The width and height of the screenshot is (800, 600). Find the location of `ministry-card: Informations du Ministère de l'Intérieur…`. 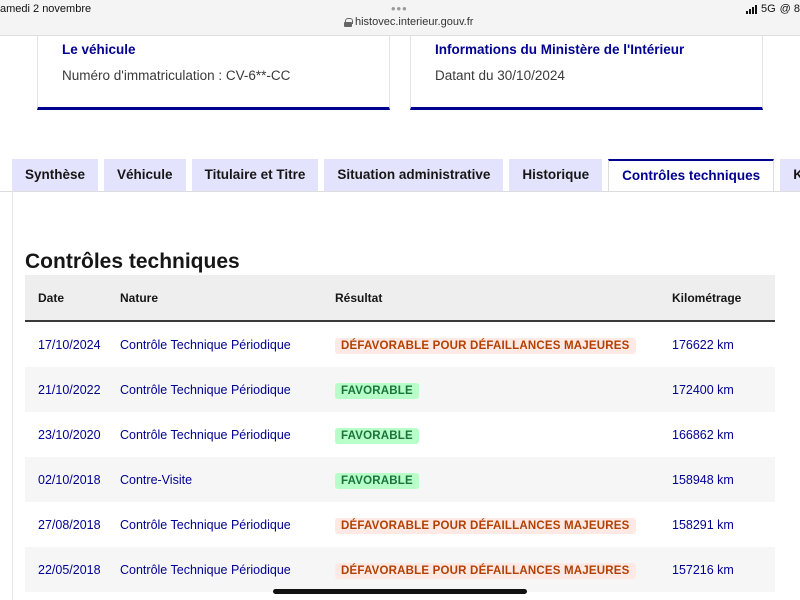

ministry-card: Informations du Ministère de l'Intérieur… is located at coordinates (586, 73).